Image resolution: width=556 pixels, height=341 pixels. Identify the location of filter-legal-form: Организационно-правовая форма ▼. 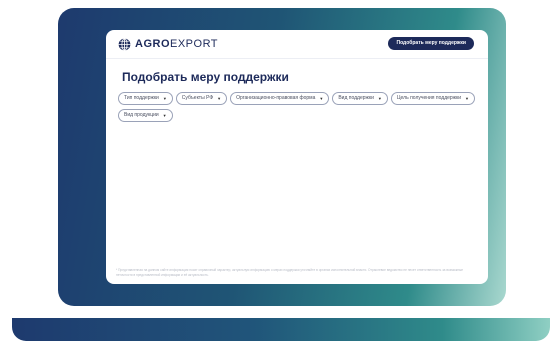
(280, 98).